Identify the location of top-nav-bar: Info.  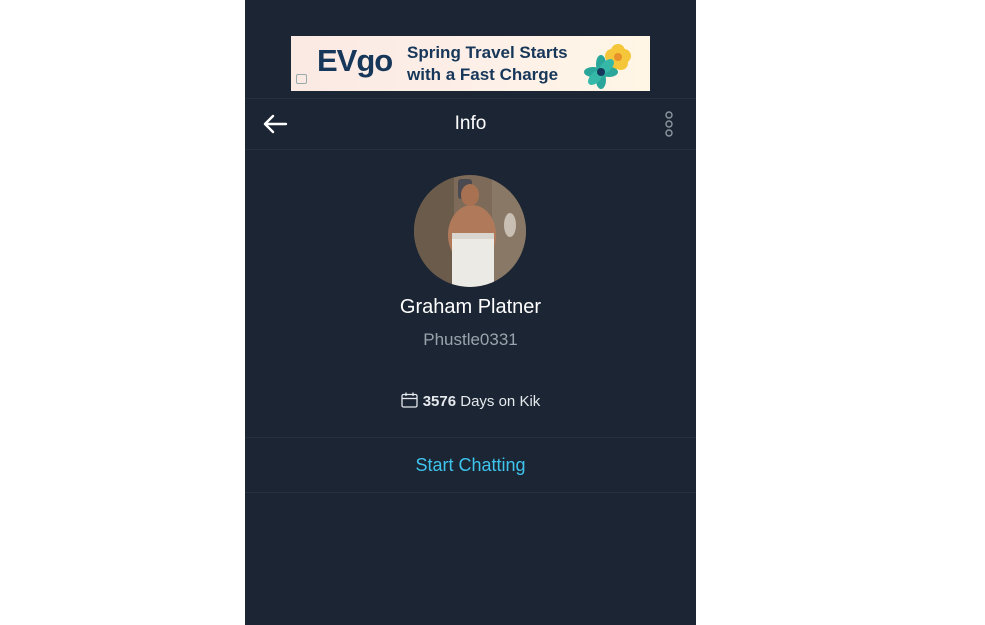
(470, 124).